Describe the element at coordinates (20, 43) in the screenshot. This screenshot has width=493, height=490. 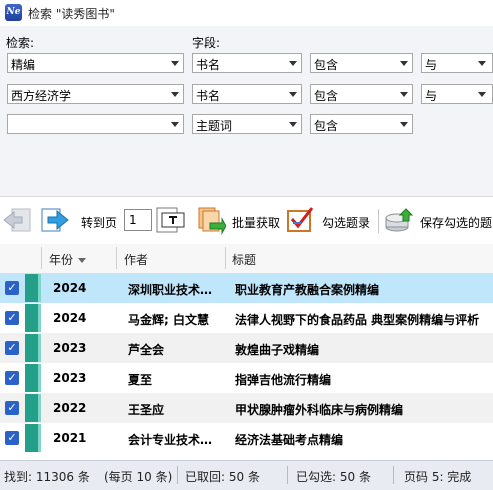
I see `search-label: 检索:` at that location.